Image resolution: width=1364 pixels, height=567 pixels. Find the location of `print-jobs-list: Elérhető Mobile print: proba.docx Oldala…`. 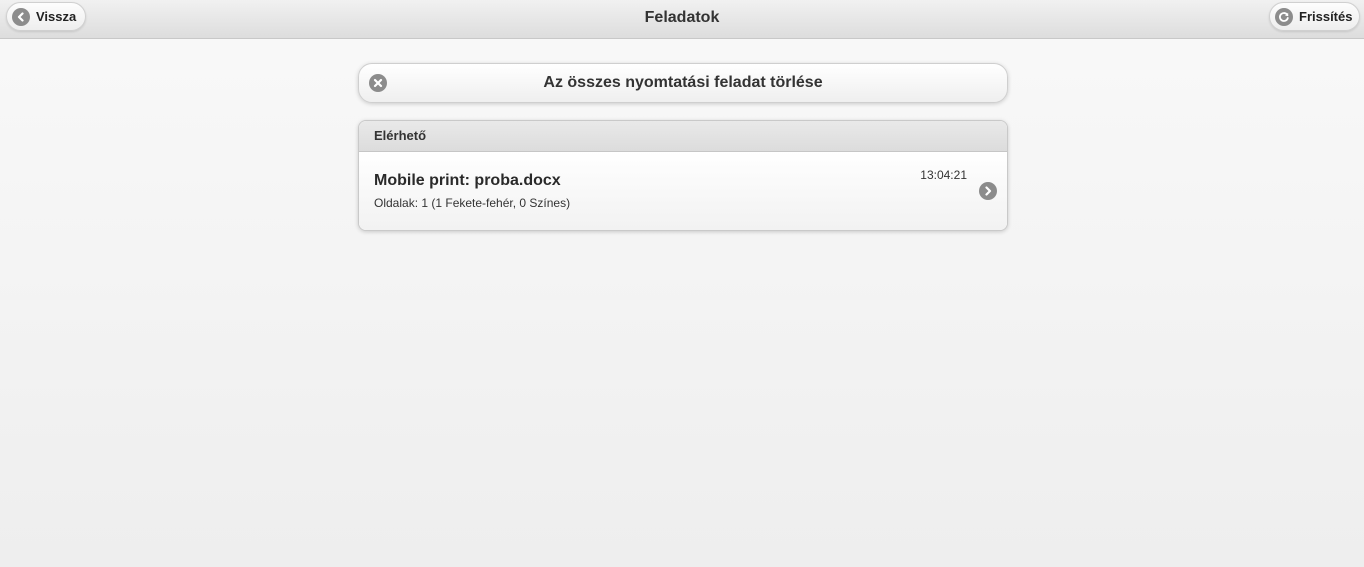

print-jobs-list: Elérhető Mobile print: proba.docx Oldala… is located at coordinates (683, 175).